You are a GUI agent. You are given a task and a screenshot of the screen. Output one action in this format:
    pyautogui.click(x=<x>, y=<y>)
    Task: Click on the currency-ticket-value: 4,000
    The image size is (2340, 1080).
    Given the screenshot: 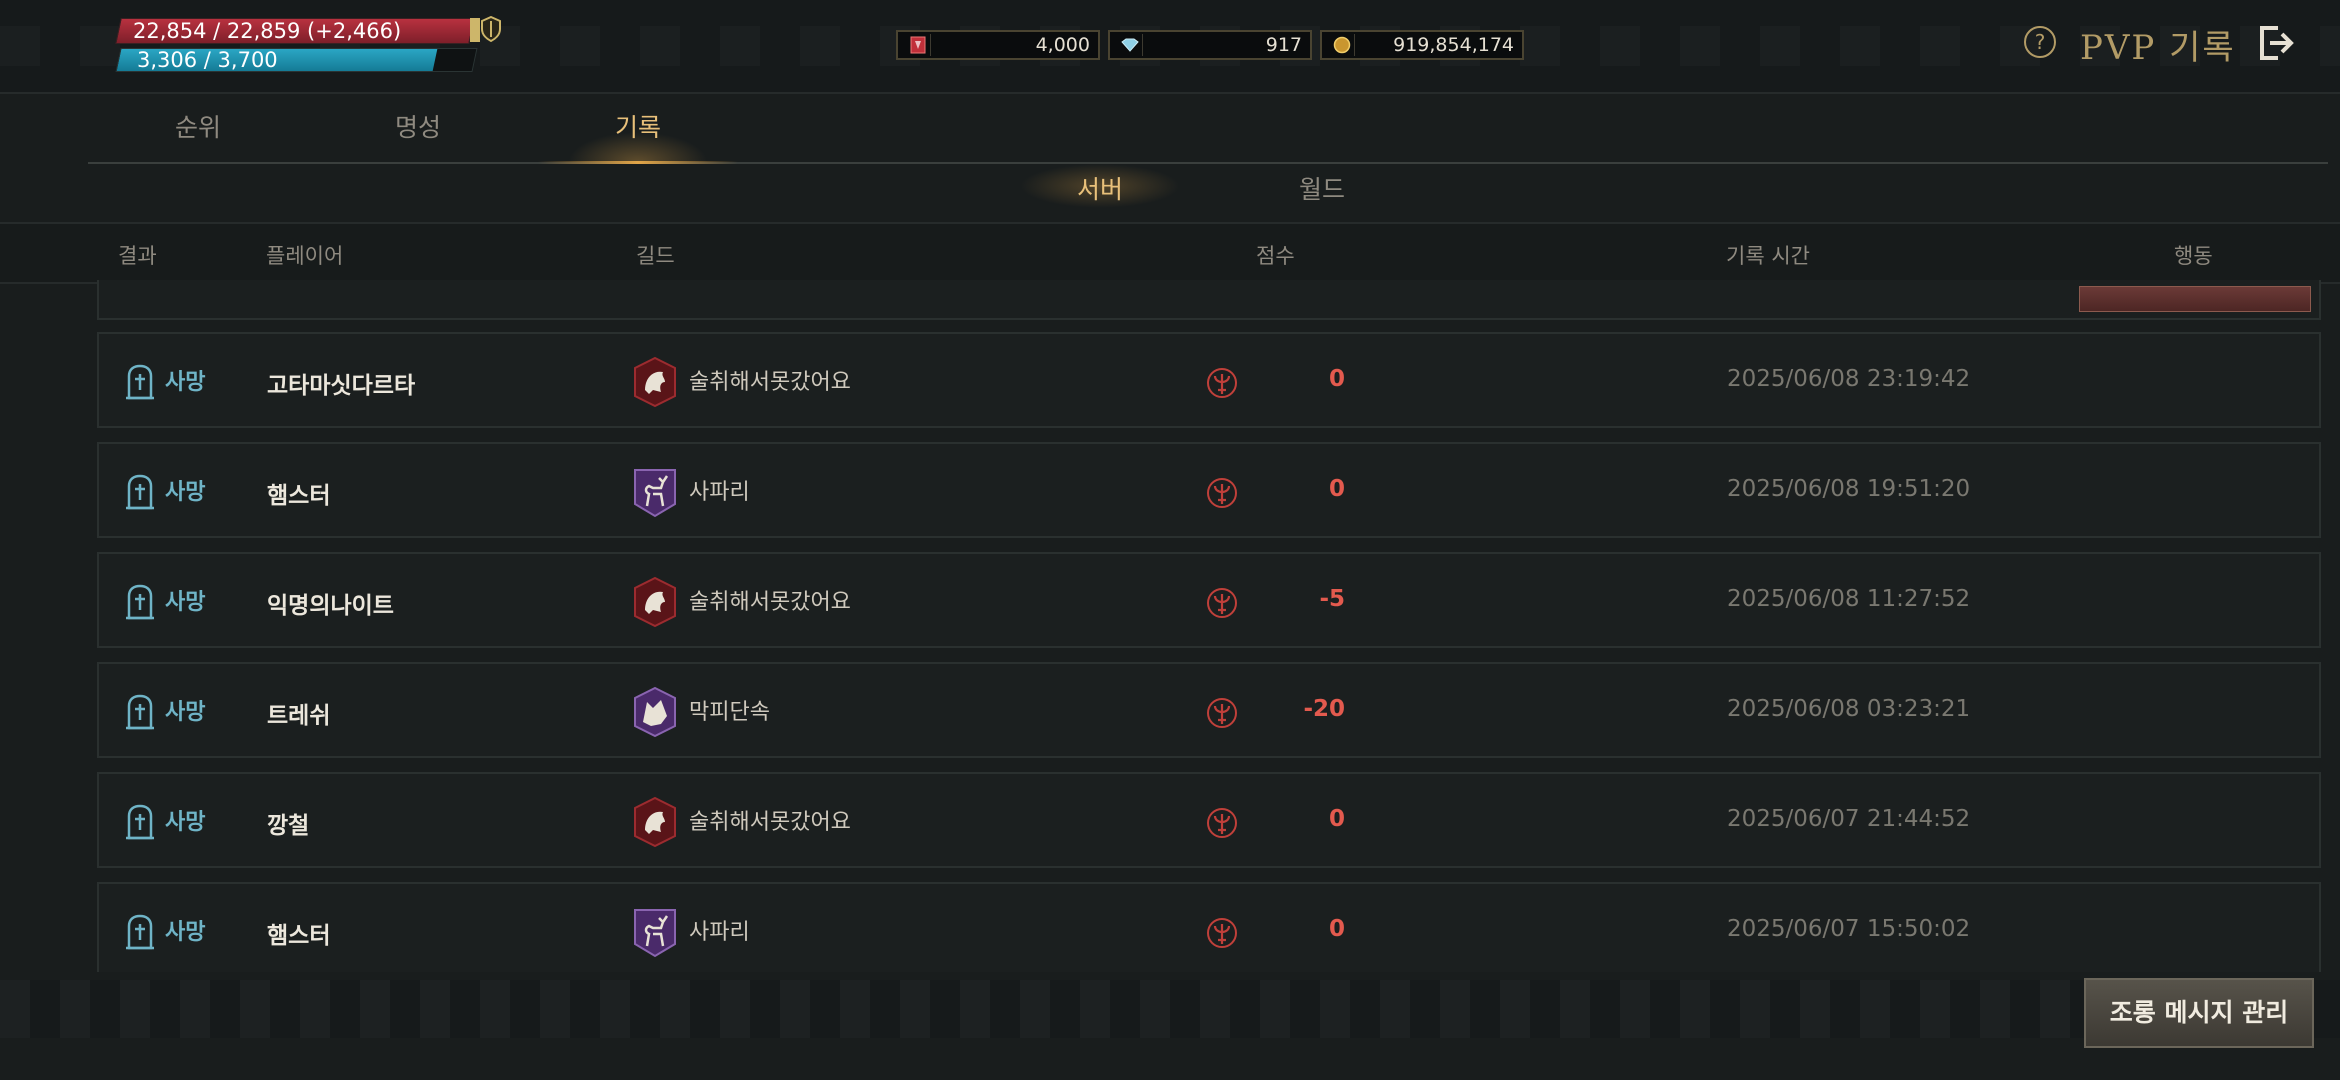 What is the action you would take?
    pyautogui.click(x=1062, y=45)
    